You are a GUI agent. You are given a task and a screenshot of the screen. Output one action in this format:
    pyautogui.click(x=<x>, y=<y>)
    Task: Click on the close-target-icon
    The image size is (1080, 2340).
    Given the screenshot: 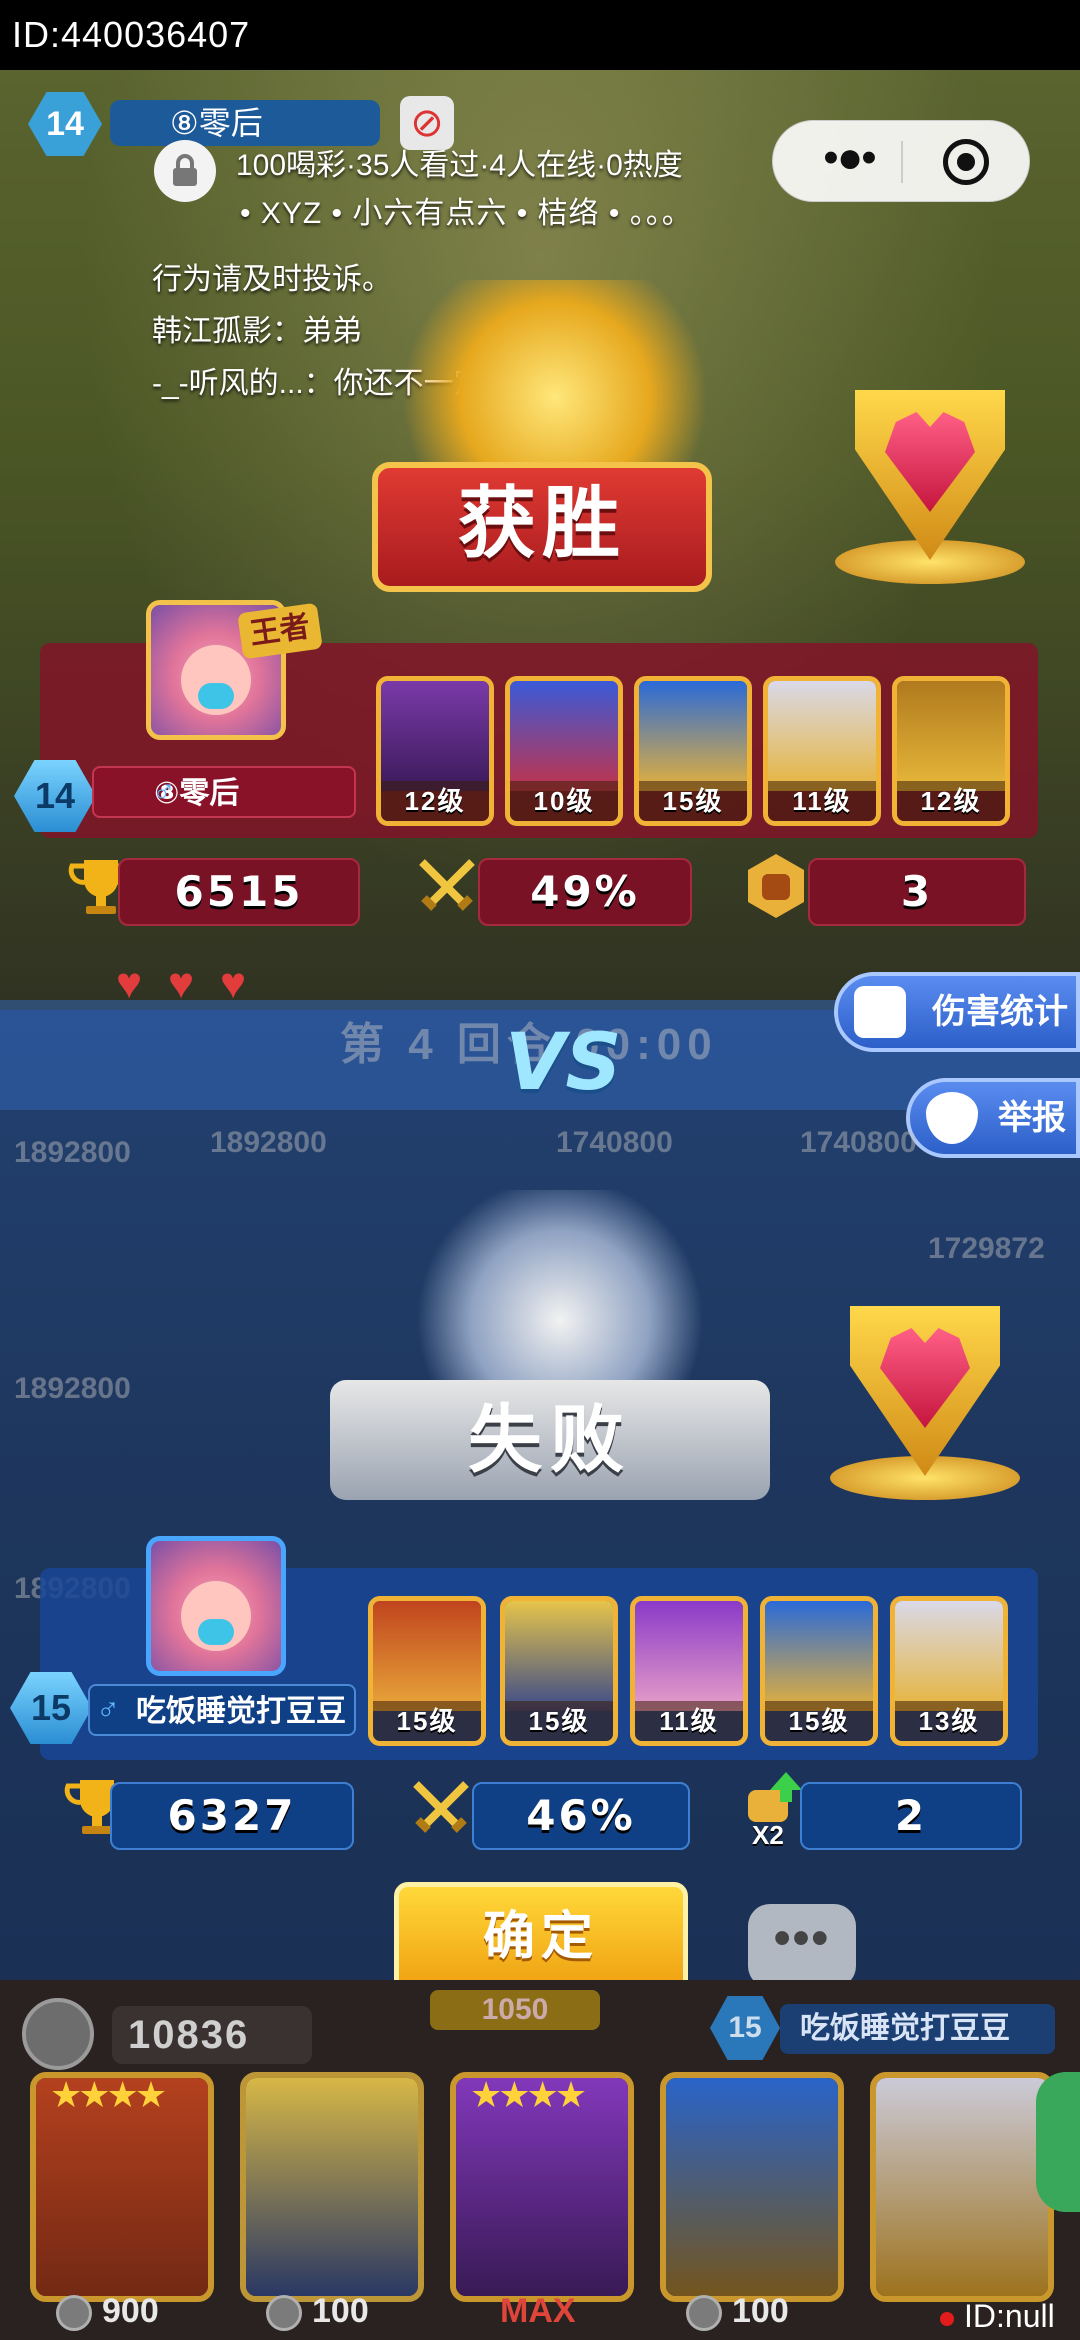 What is the action you would take?
    pyautogui.click(x=966, y=162)
    